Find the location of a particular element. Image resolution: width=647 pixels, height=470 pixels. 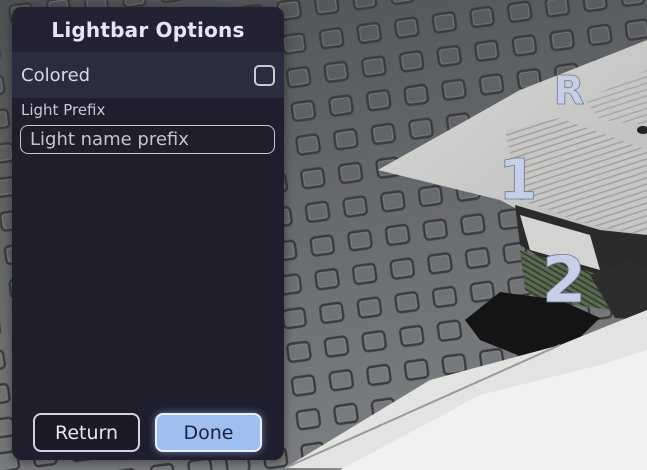

done-button: Done is located at coordinates (208, 432).